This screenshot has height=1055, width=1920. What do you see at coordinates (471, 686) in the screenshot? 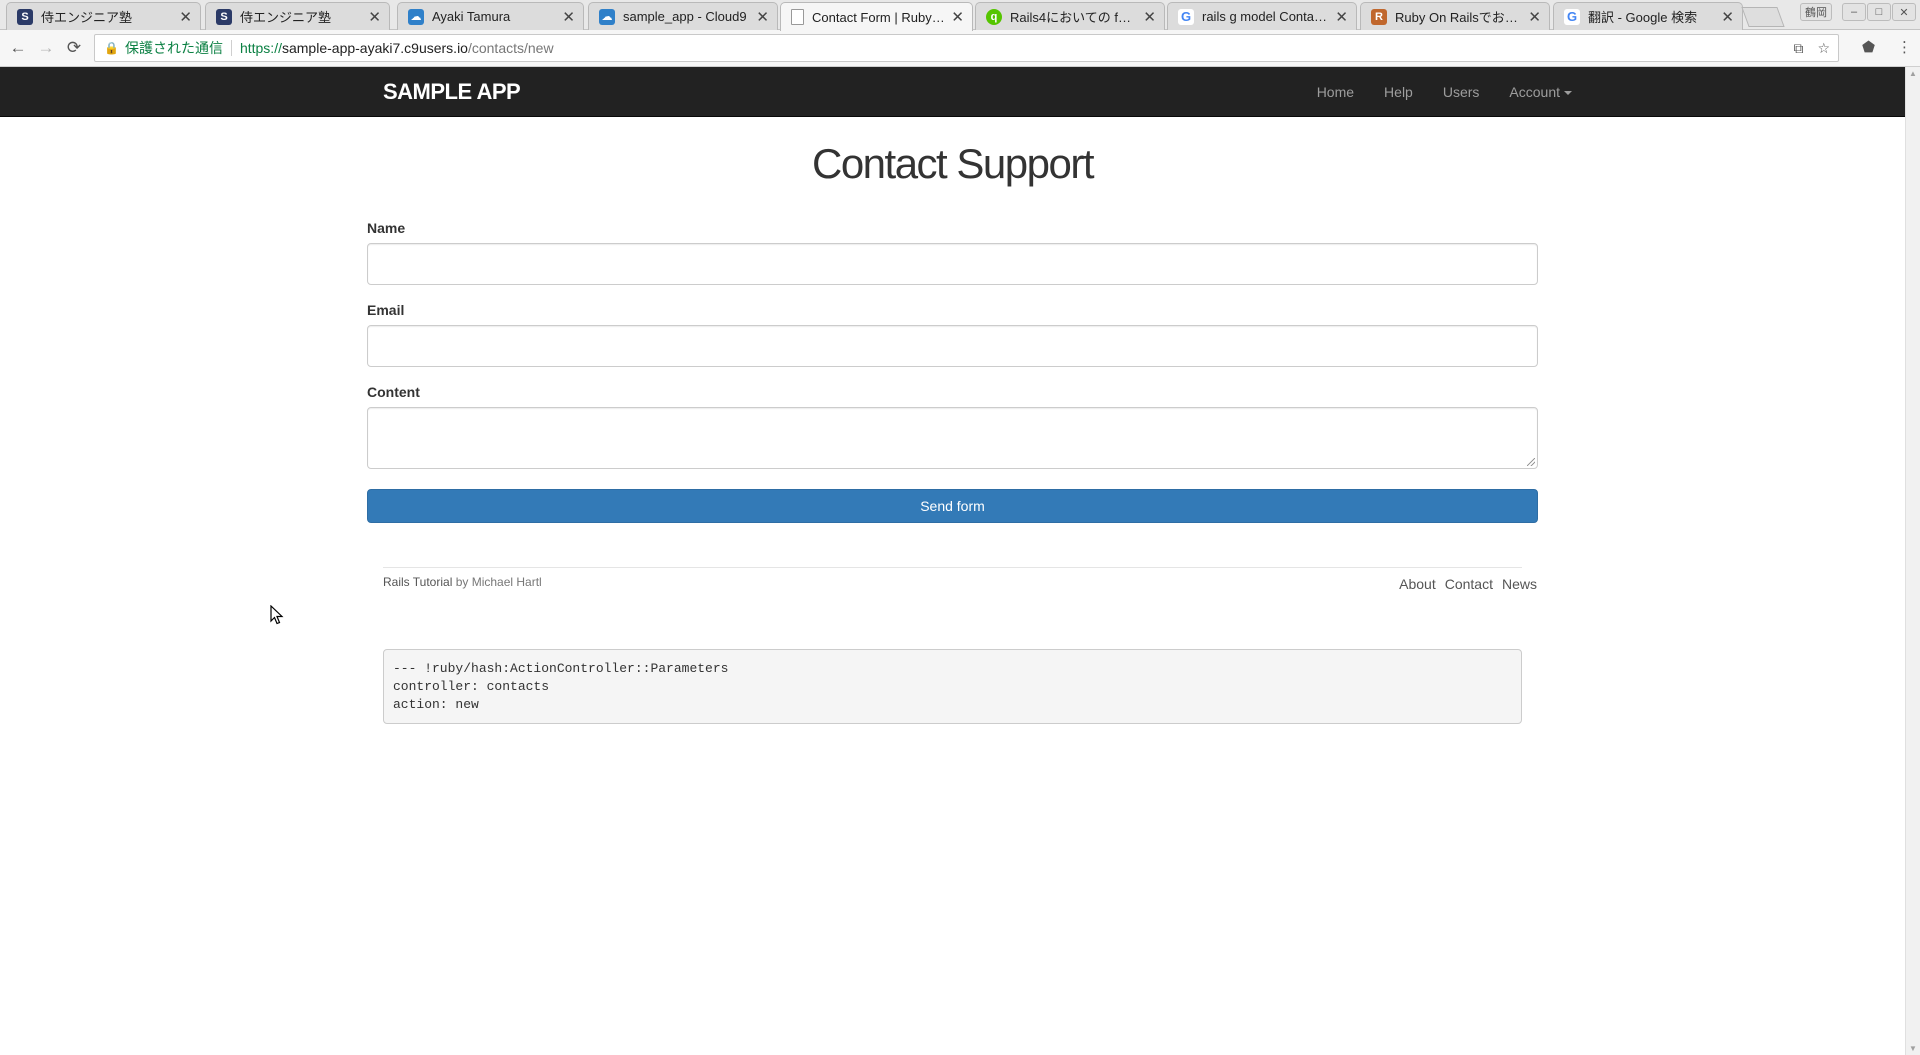
I see `debug-line: controller: contacts` at bounding box center [471, 686].